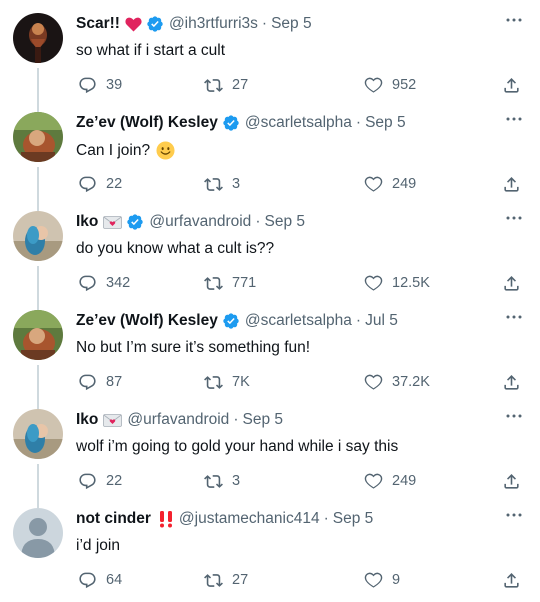 This screenshot has height=602, width=540. I want to click on like-button: 12.5K, so click(397, 283).